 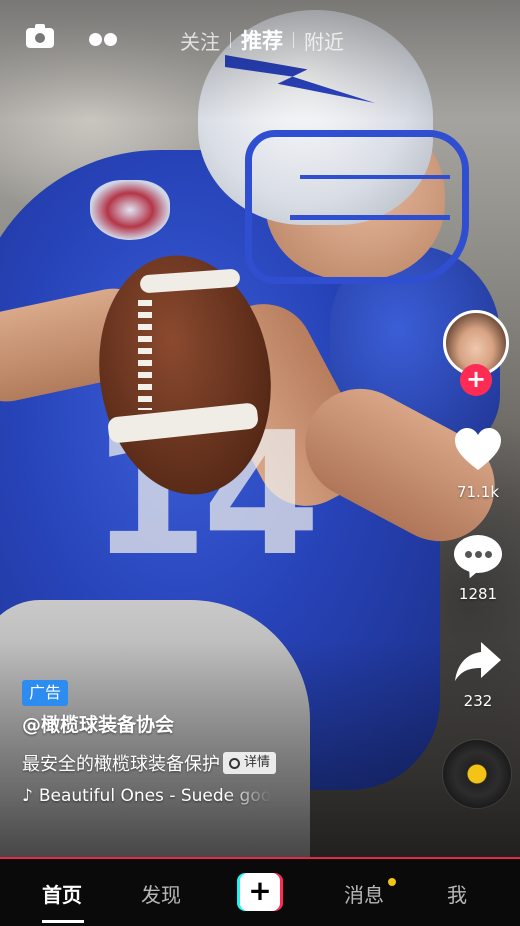 What do you see at coordinates (45, 693) in the screenshot?
I see `ad-badge: 广告` at bounding box center [45, 693].